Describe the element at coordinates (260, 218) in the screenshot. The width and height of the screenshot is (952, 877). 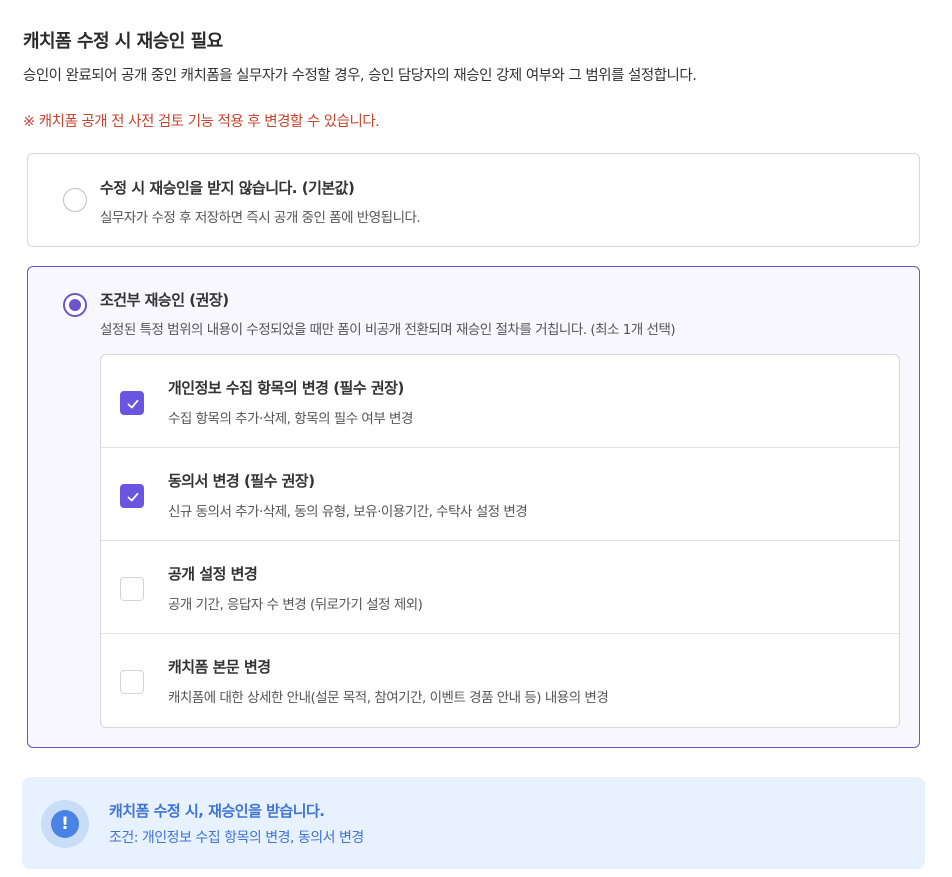
I see `option-description: 실무자가 수정 후 저장하면 즉시 공개 중인 폼에 반영됩니다.` at that location.